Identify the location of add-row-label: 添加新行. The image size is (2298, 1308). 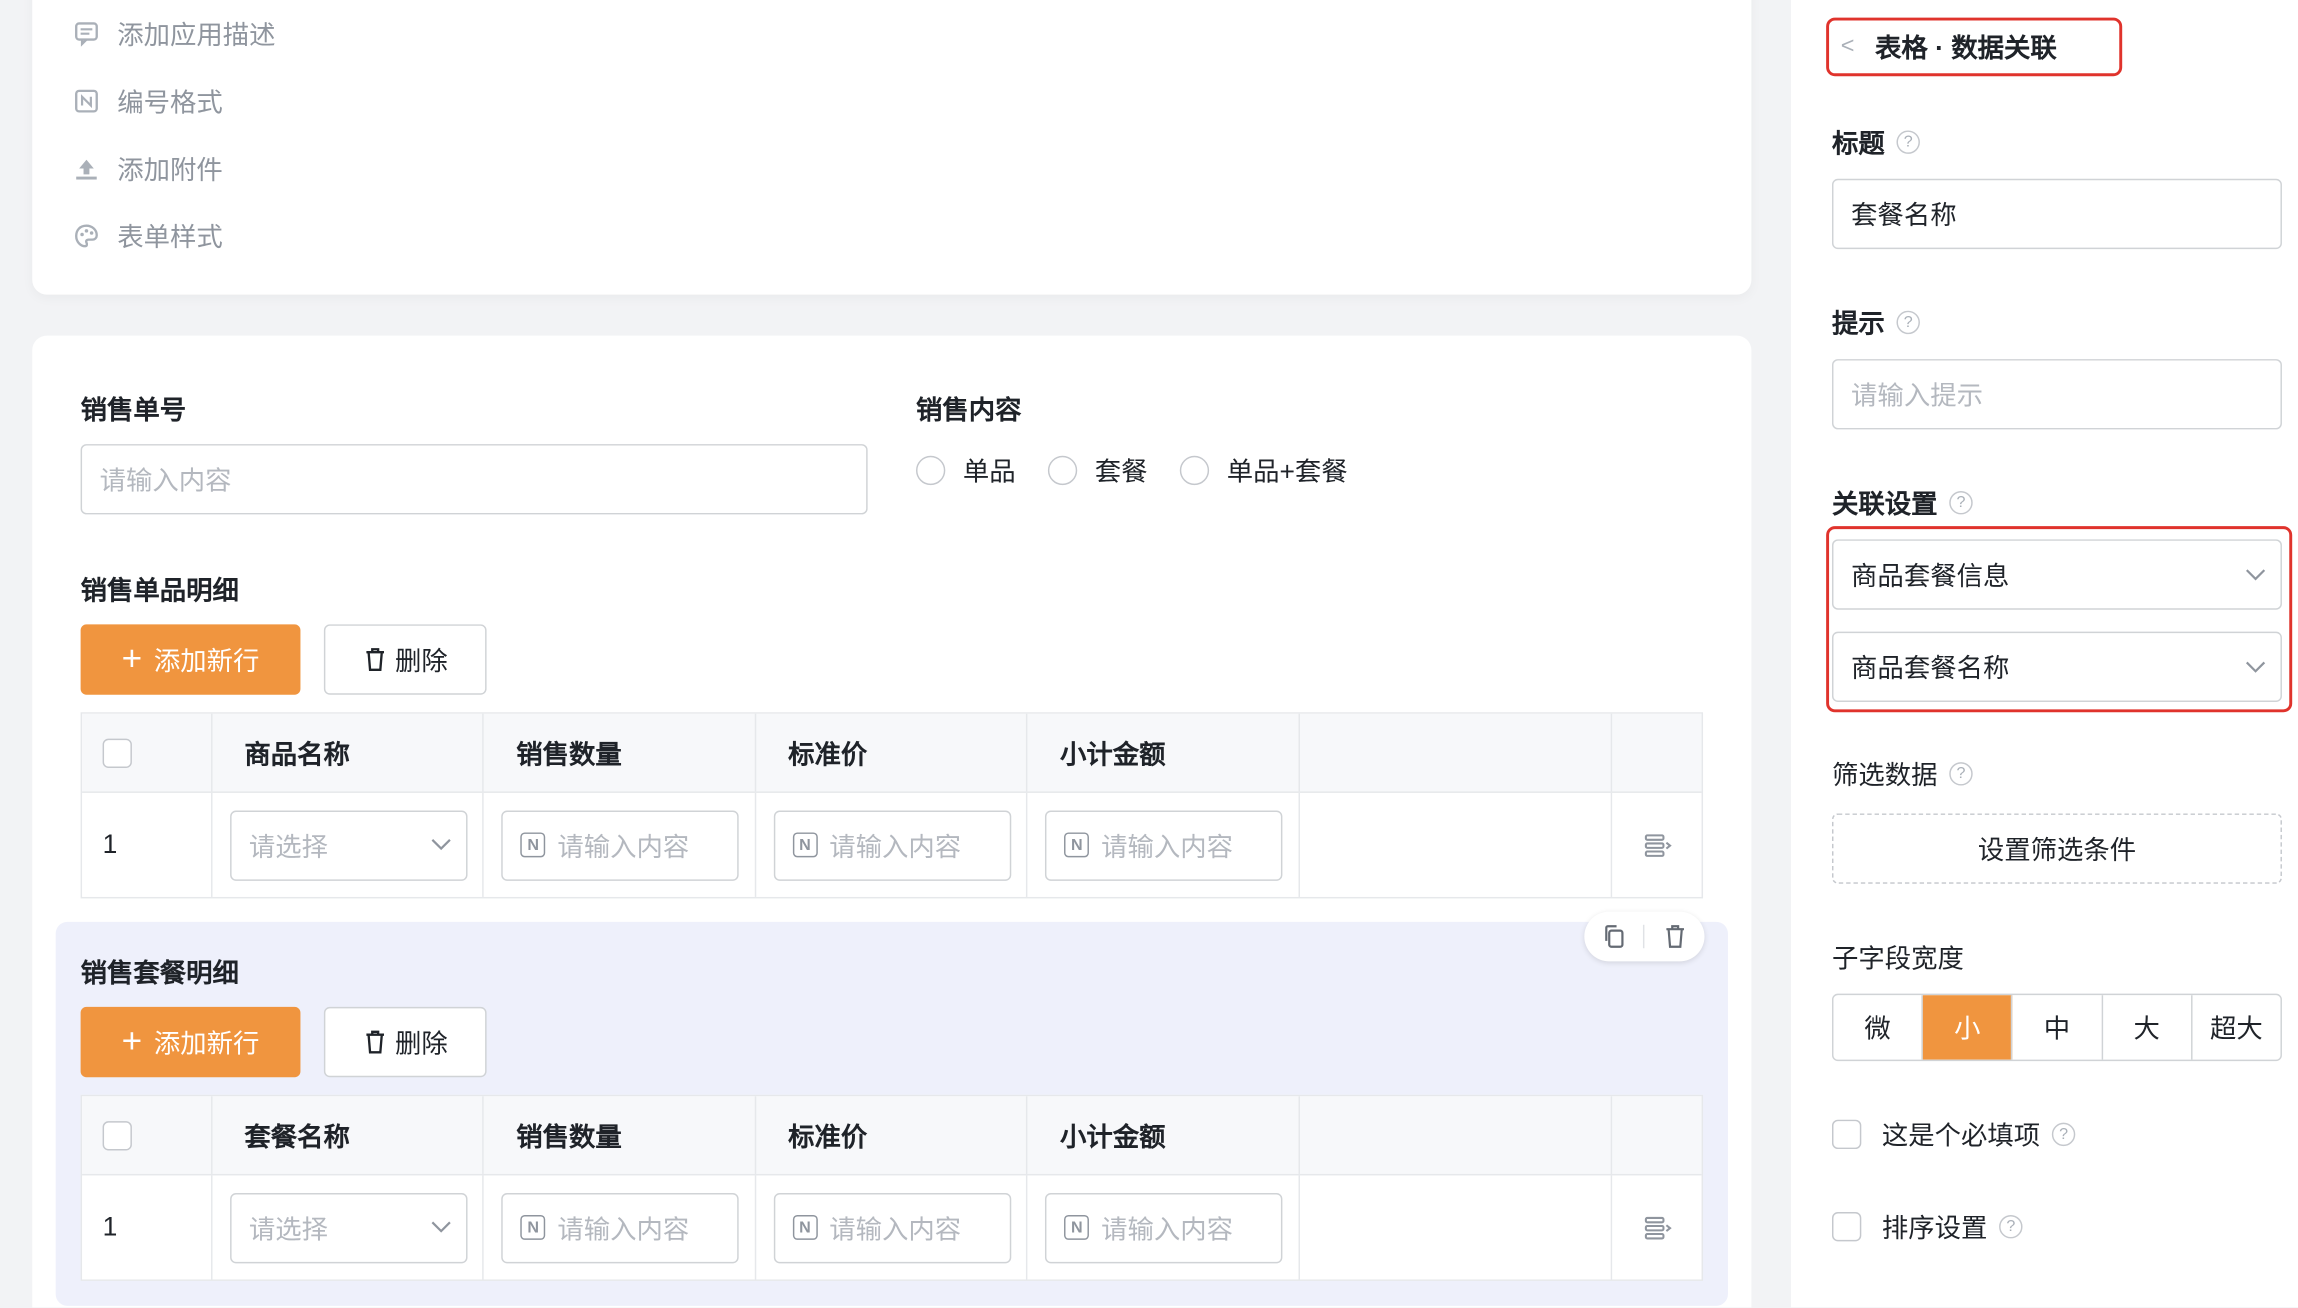
(206, 661).